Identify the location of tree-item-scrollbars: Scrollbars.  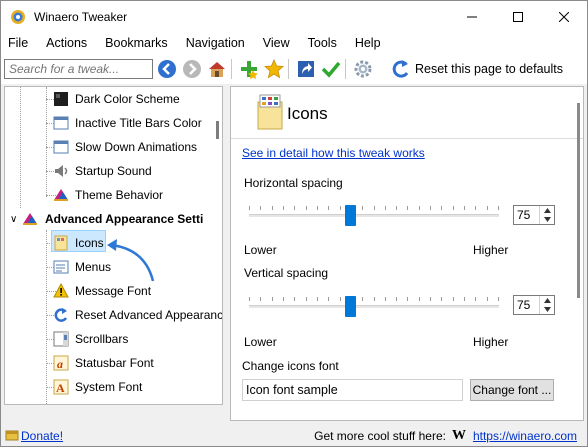
(90, 339).